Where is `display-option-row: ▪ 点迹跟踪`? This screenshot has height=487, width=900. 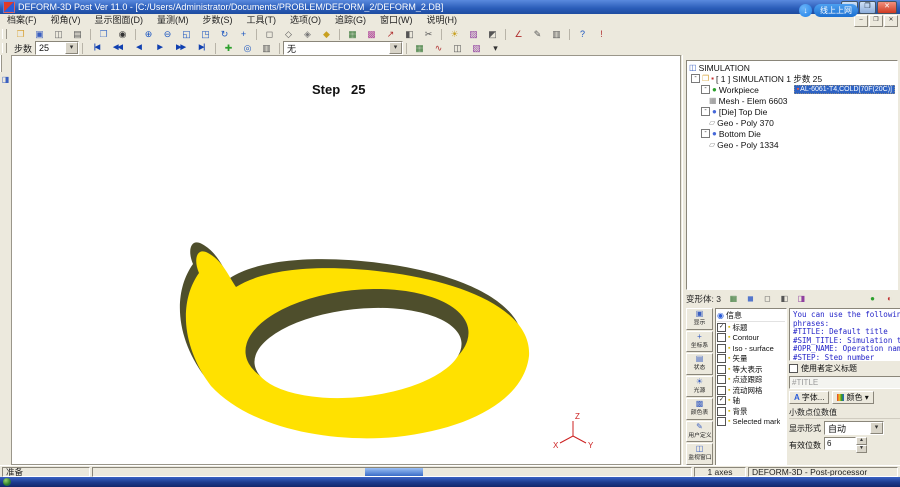 display-option-row: ▪ 点迹跟踪 is located at coordinates (751, 380).